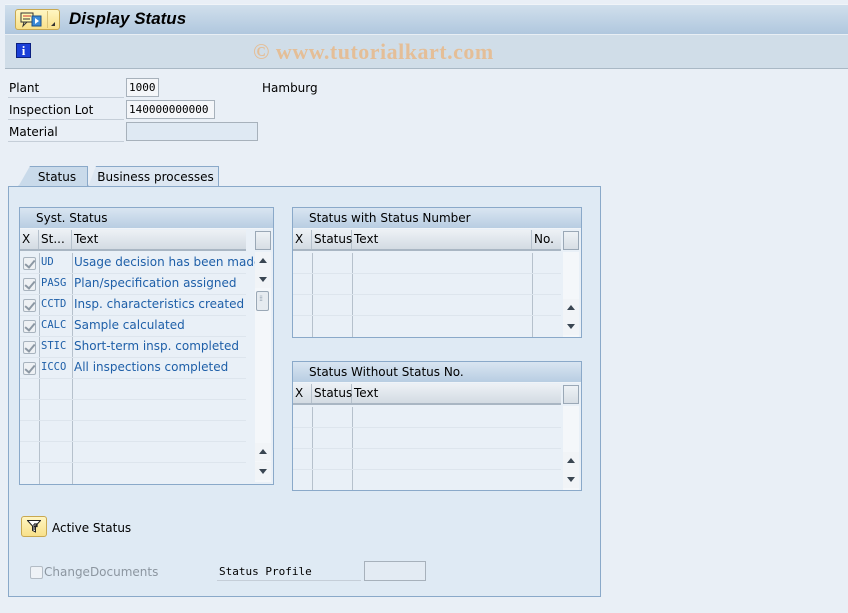 The height and width of the screenshot is (613, 848). I want to click on material-field, so click(192, 131).